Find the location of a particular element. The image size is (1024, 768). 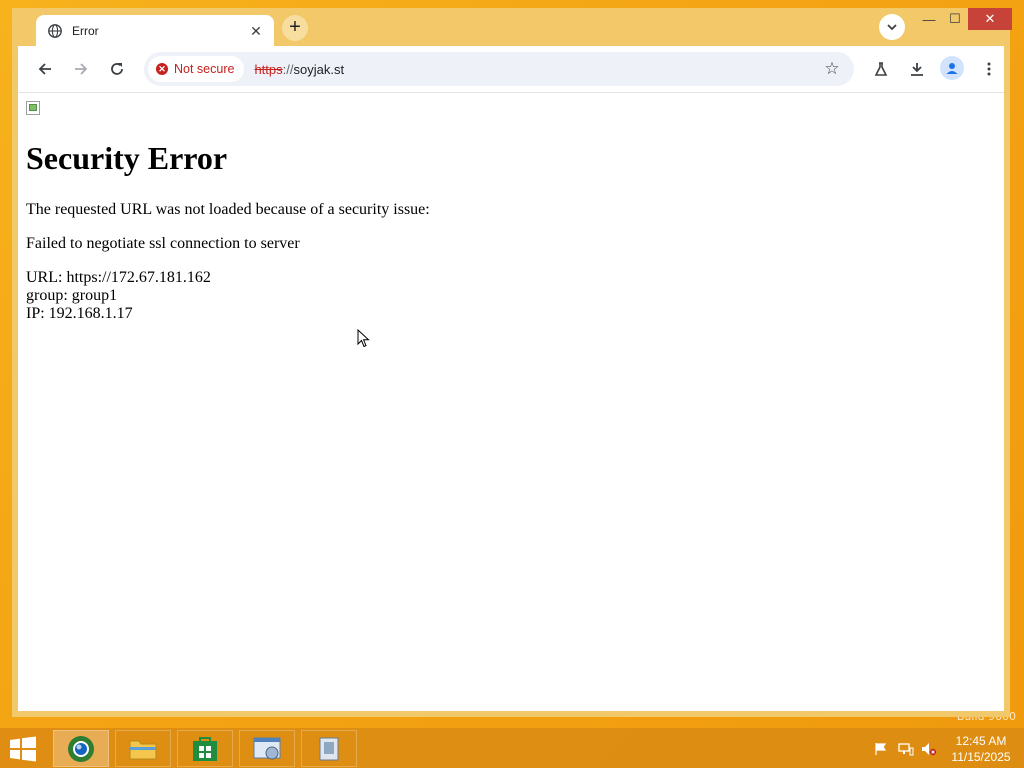

taskbar-file-explorer is located at coordinates (143, 748).